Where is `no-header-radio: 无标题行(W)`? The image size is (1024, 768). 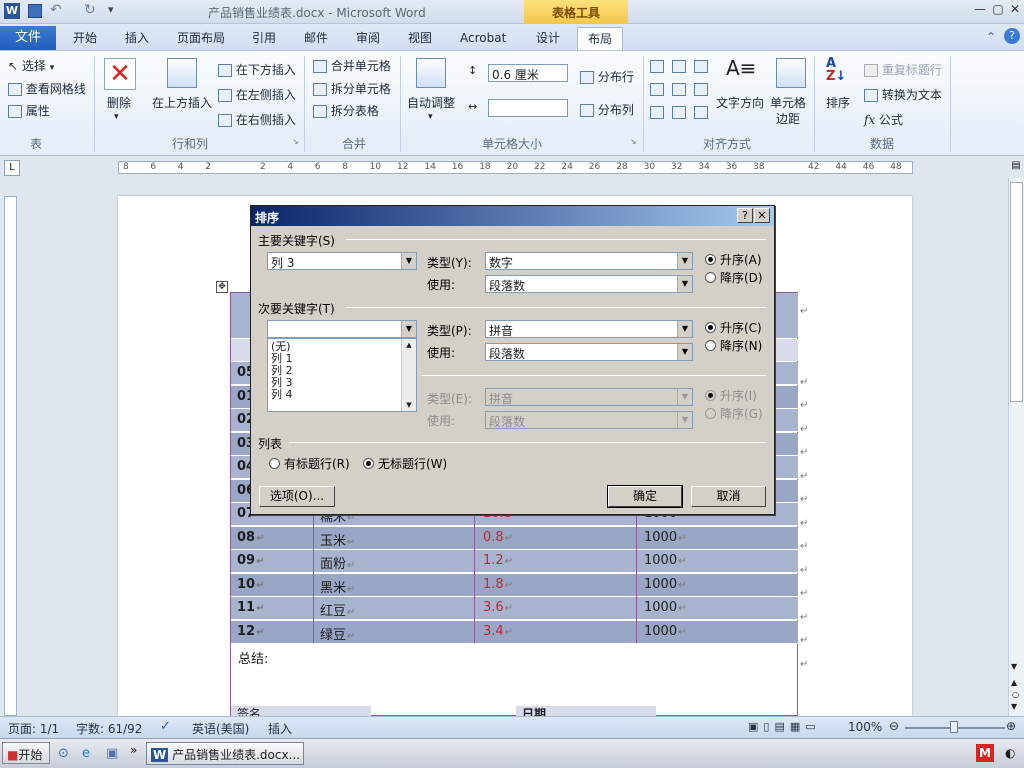 no-header-radio: 无标题行(W) is located at coordinates (405, 463).